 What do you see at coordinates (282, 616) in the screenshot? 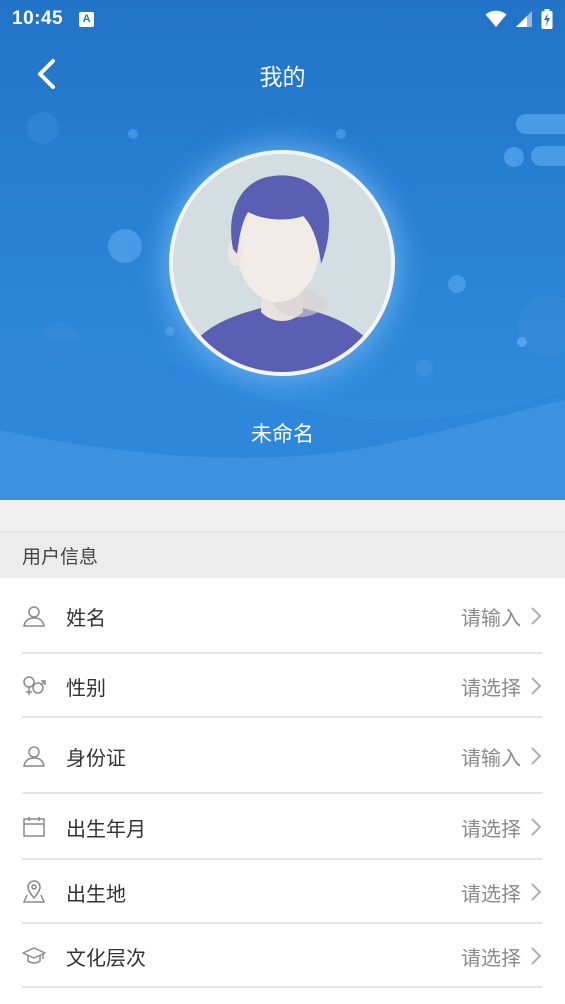
I see `row-name: 姓名 请输入` at bounding box center [282, 616].